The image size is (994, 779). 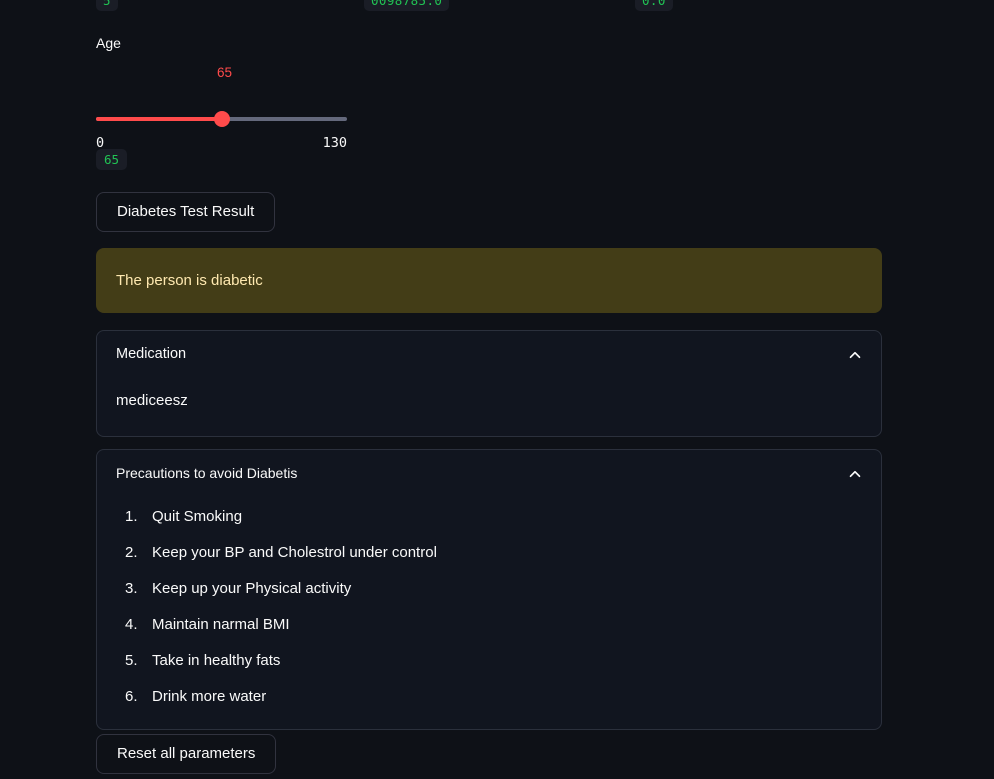 What do you see at coordinates (186, 212) in the screenshot?
I see `diabetes-test-result-button: Diabetes Test Result` at bounding box center [186, 212].